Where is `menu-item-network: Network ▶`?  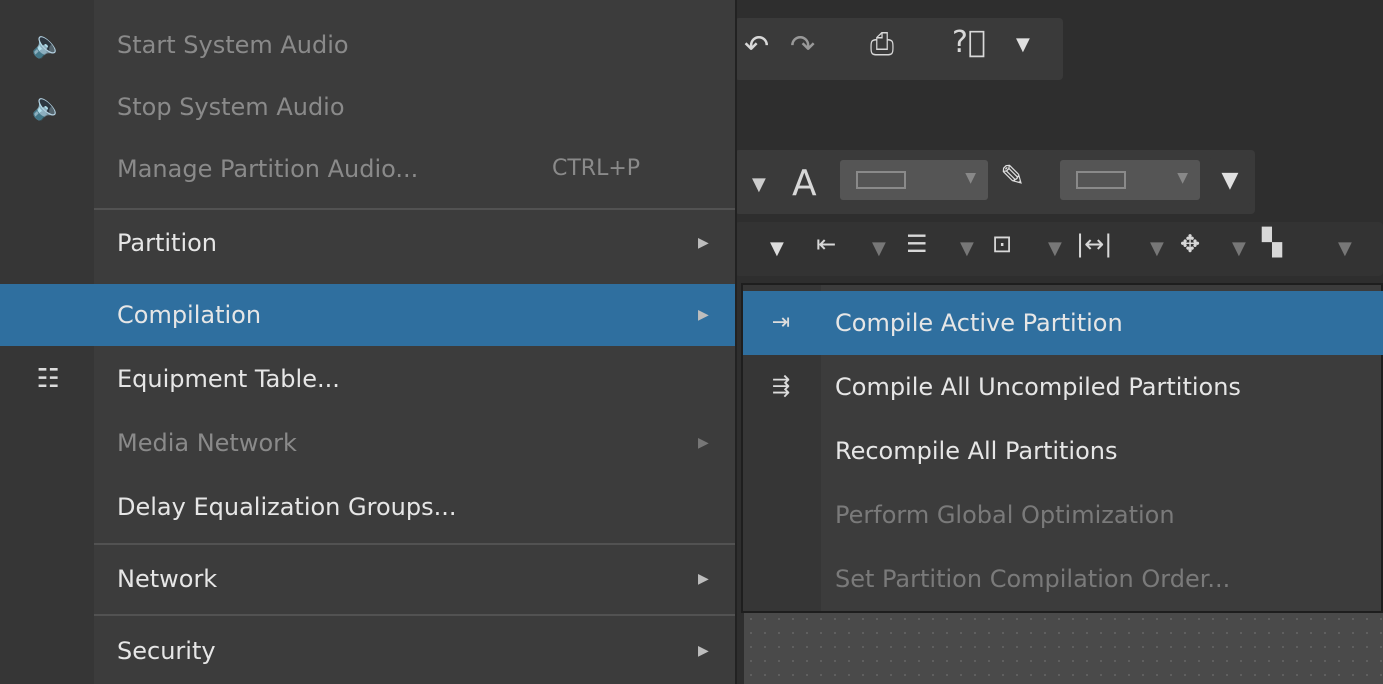 menu-item-network: Network ▶ is located at coordinates (367, 579).